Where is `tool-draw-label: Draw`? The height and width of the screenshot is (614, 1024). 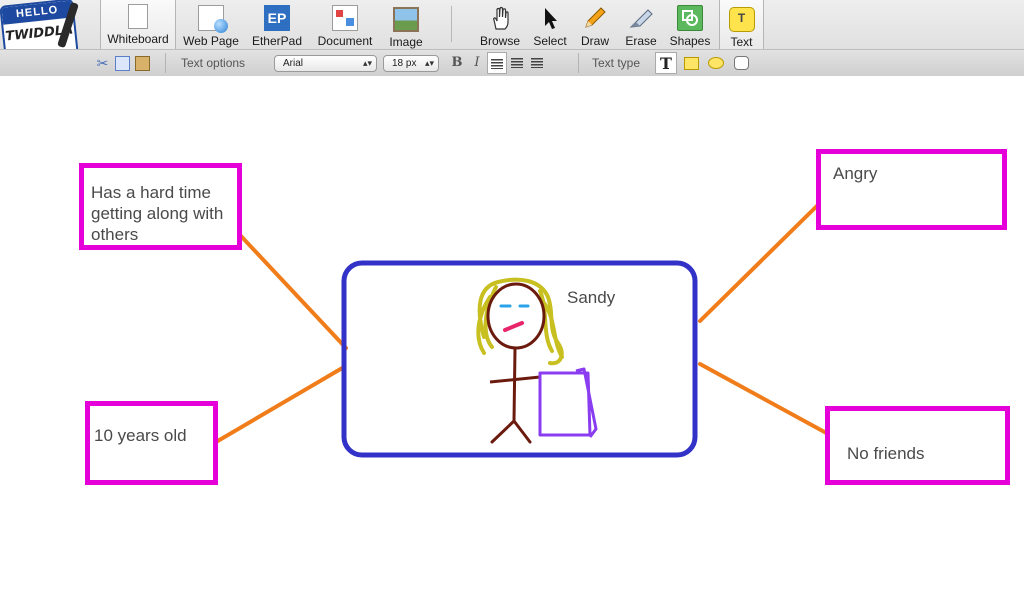 tool-draw-label: Draw is located at coordinates (594, 41).